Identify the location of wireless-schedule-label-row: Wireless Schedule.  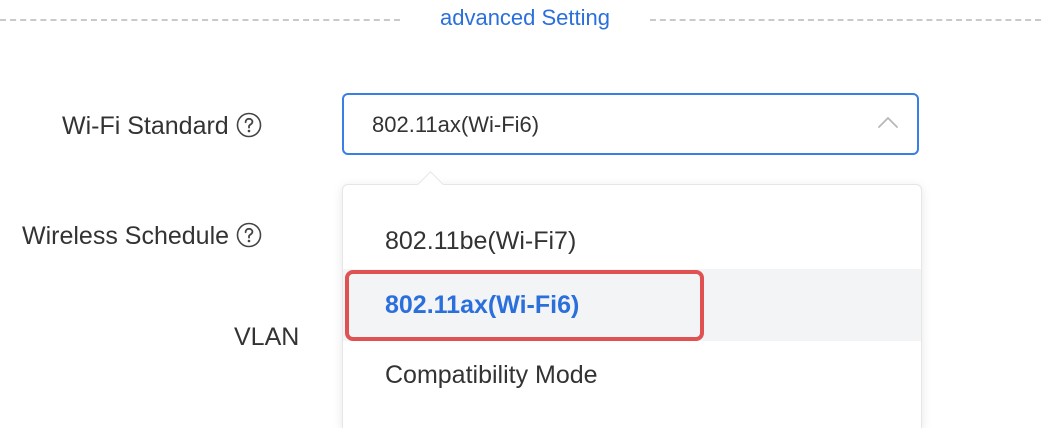
(142, 236).